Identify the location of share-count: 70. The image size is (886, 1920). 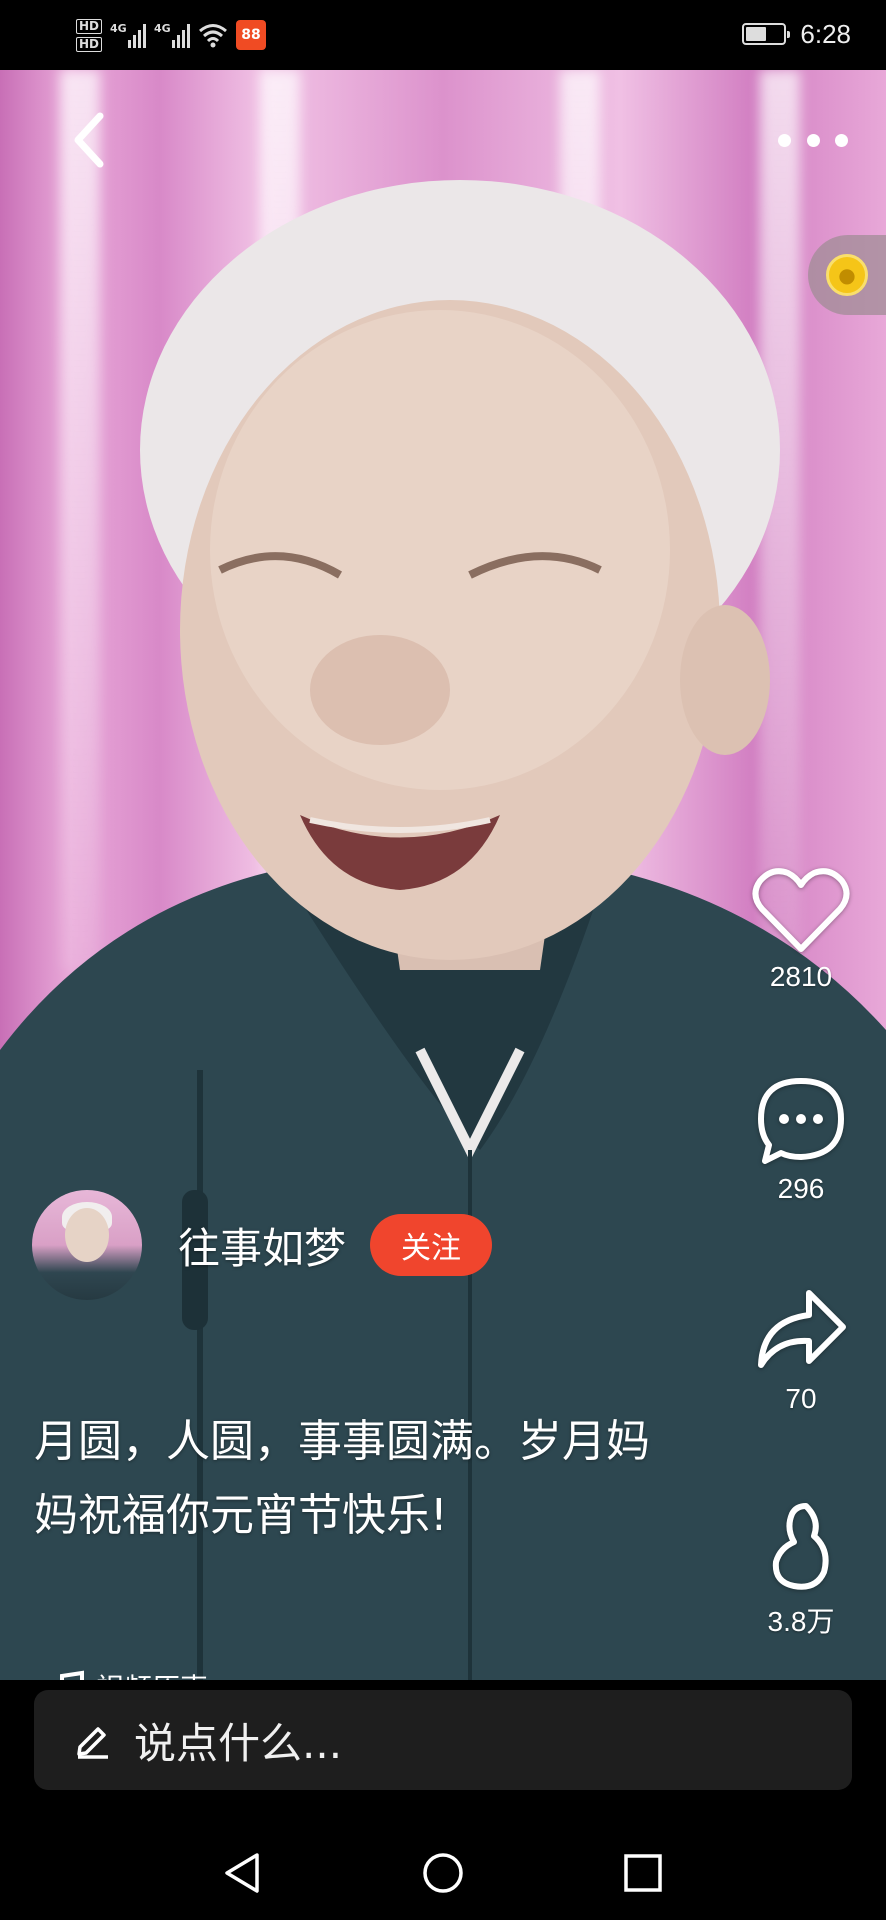
(801, 1398).